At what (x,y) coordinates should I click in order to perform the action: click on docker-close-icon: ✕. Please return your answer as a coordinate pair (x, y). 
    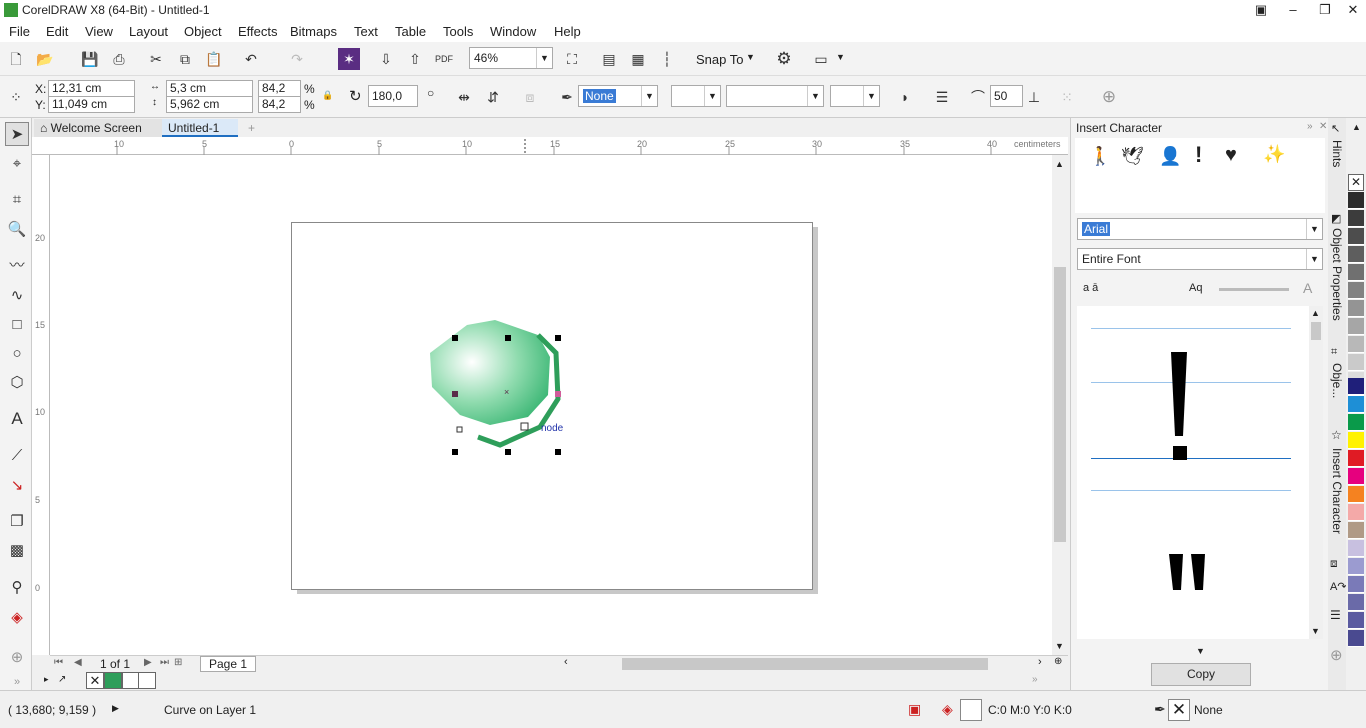
    Looking at the image, I should click on (1323, 126).